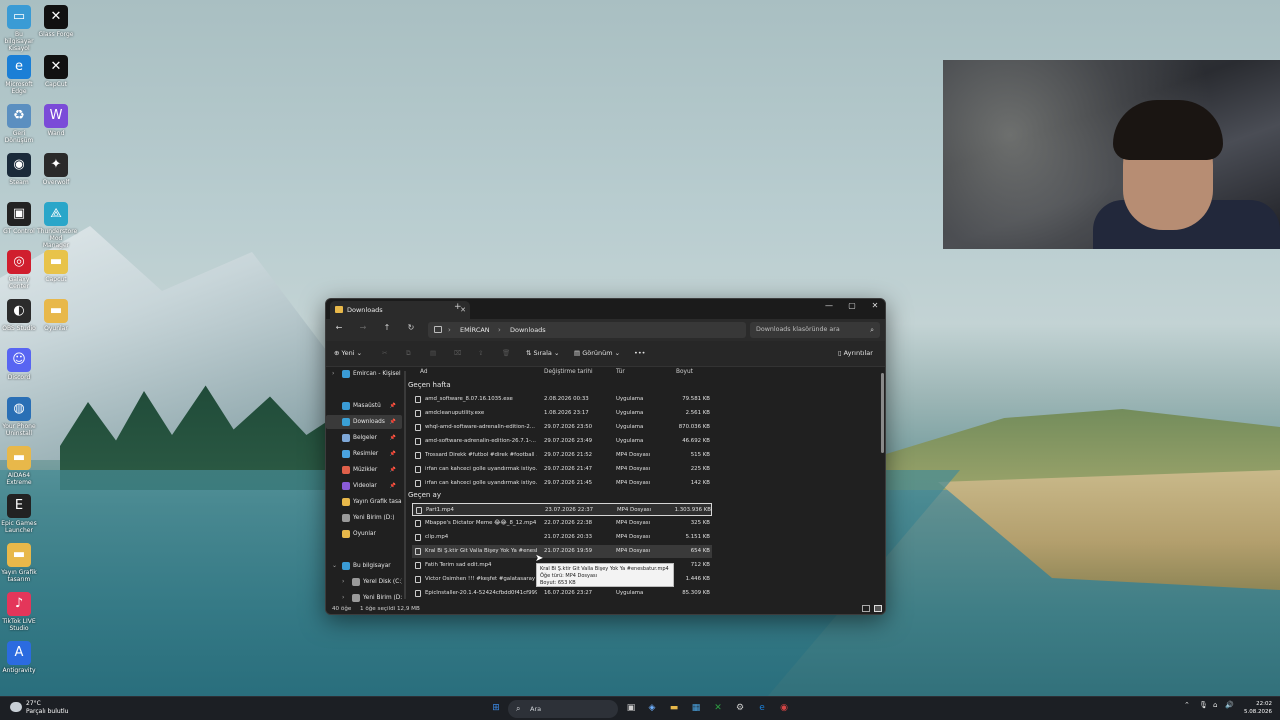 This screenshot has width=1280, height=720. Describe the element at coordinates (405, 485) in the screenshot. I see `navigation-pane-scrollbar` at that location.